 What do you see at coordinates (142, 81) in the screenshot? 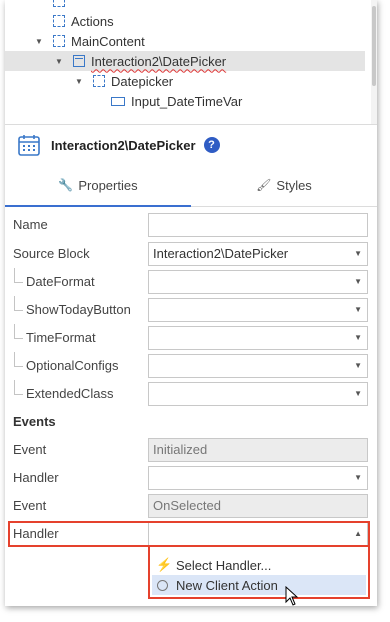
I see `tree-item-label: Datepicker` at bounding box center [142, 81].